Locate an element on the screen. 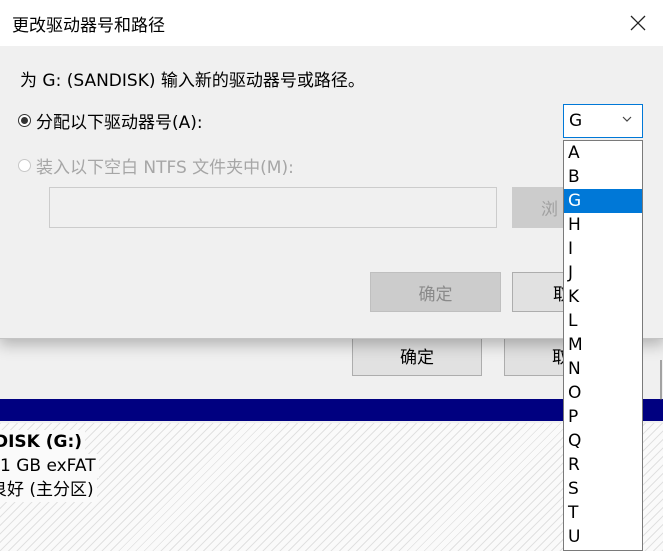  drive-letter-option: P is located at coordinates (603, 417).